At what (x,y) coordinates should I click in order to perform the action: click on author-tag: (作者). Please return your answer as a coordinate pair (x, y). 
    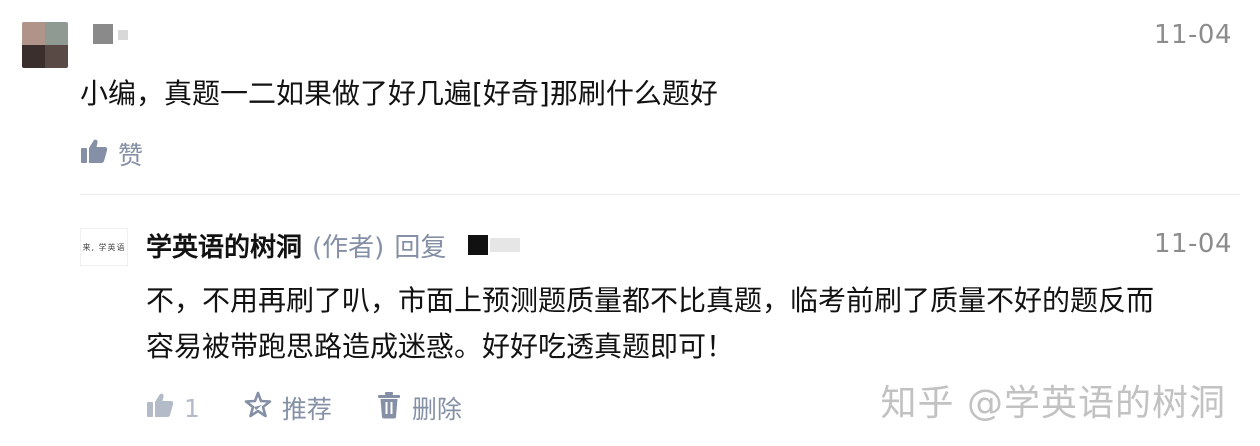
    Looking at the image, I should click on (348, 247).